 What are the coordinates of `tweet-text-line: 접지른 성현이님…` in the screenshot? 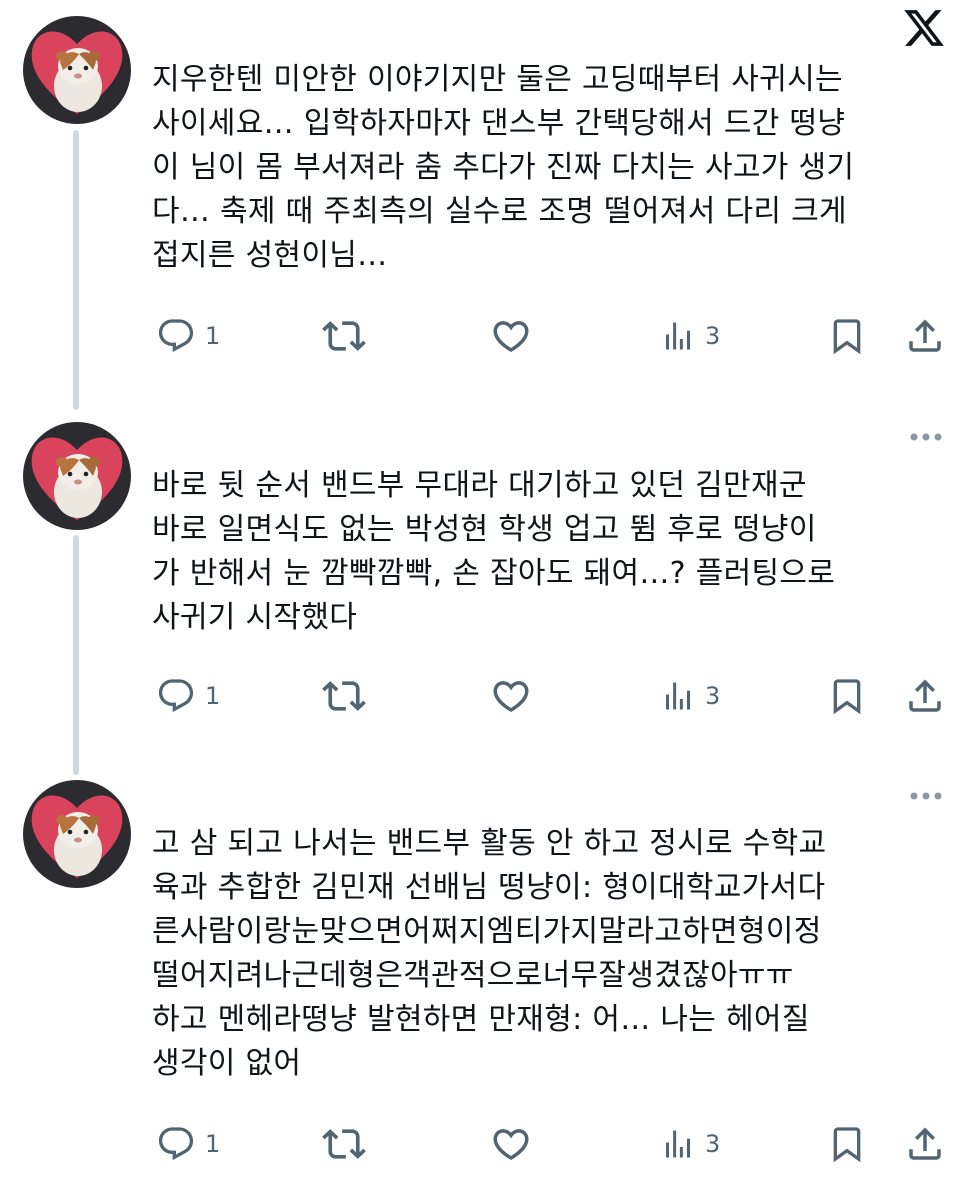 It's located at (270, 255).